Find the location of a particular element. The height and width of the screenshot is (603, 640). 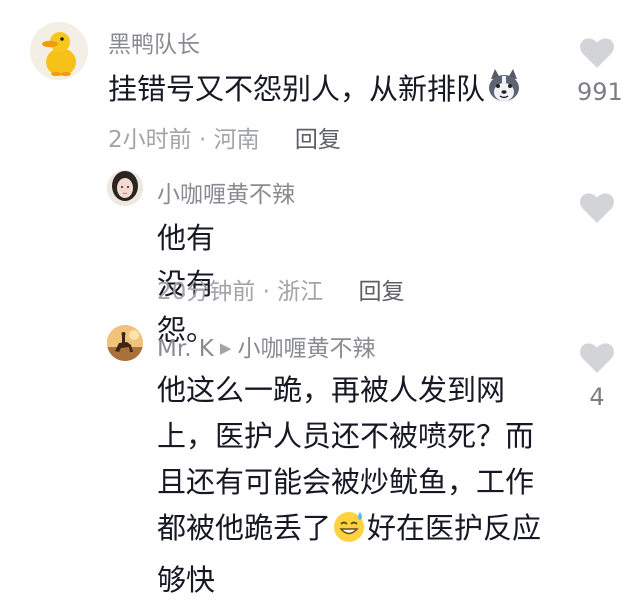

like-button is located at coordinates (597, 208).